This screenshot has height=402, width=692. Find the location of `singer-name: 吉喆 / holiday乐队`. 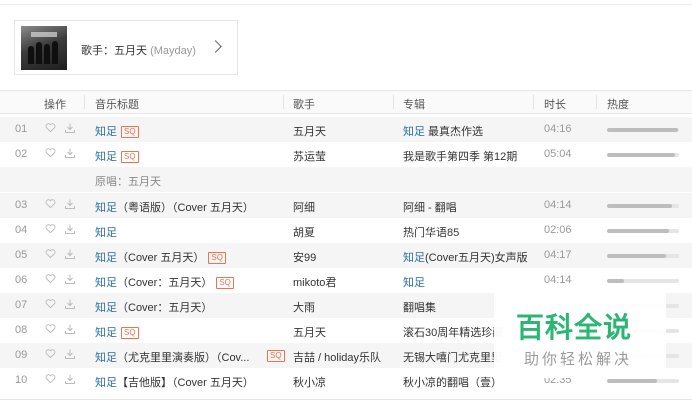

singer-name: 吉喆 / holiday乐队 is located at coordinates (343, 357).